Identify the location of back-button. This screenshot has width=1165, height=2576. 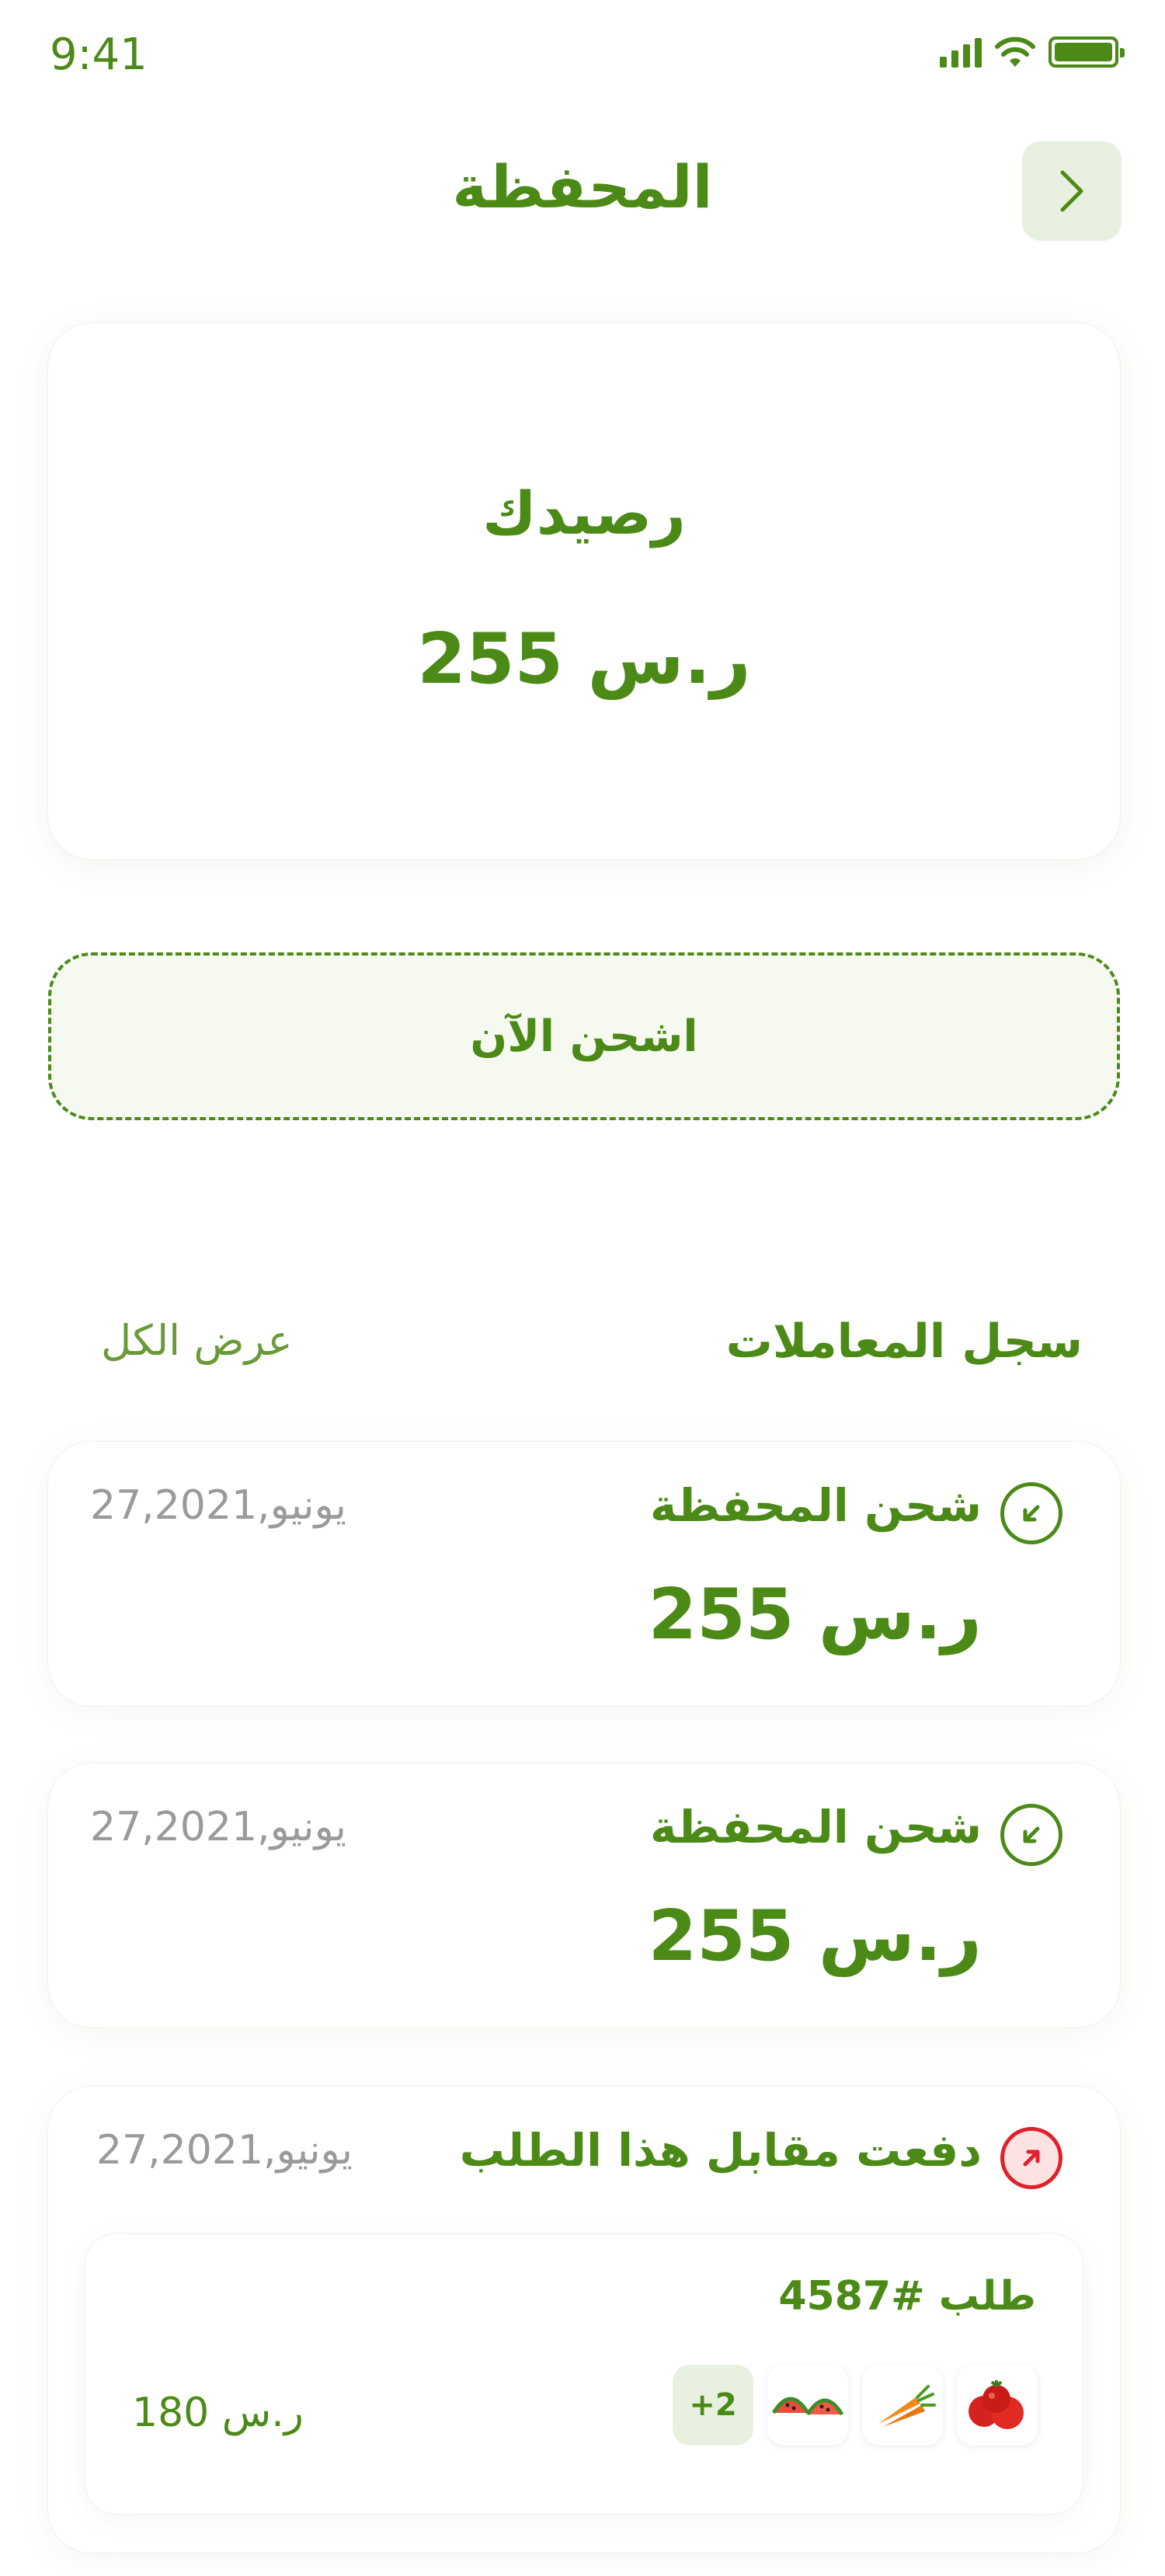
(1072, 191).